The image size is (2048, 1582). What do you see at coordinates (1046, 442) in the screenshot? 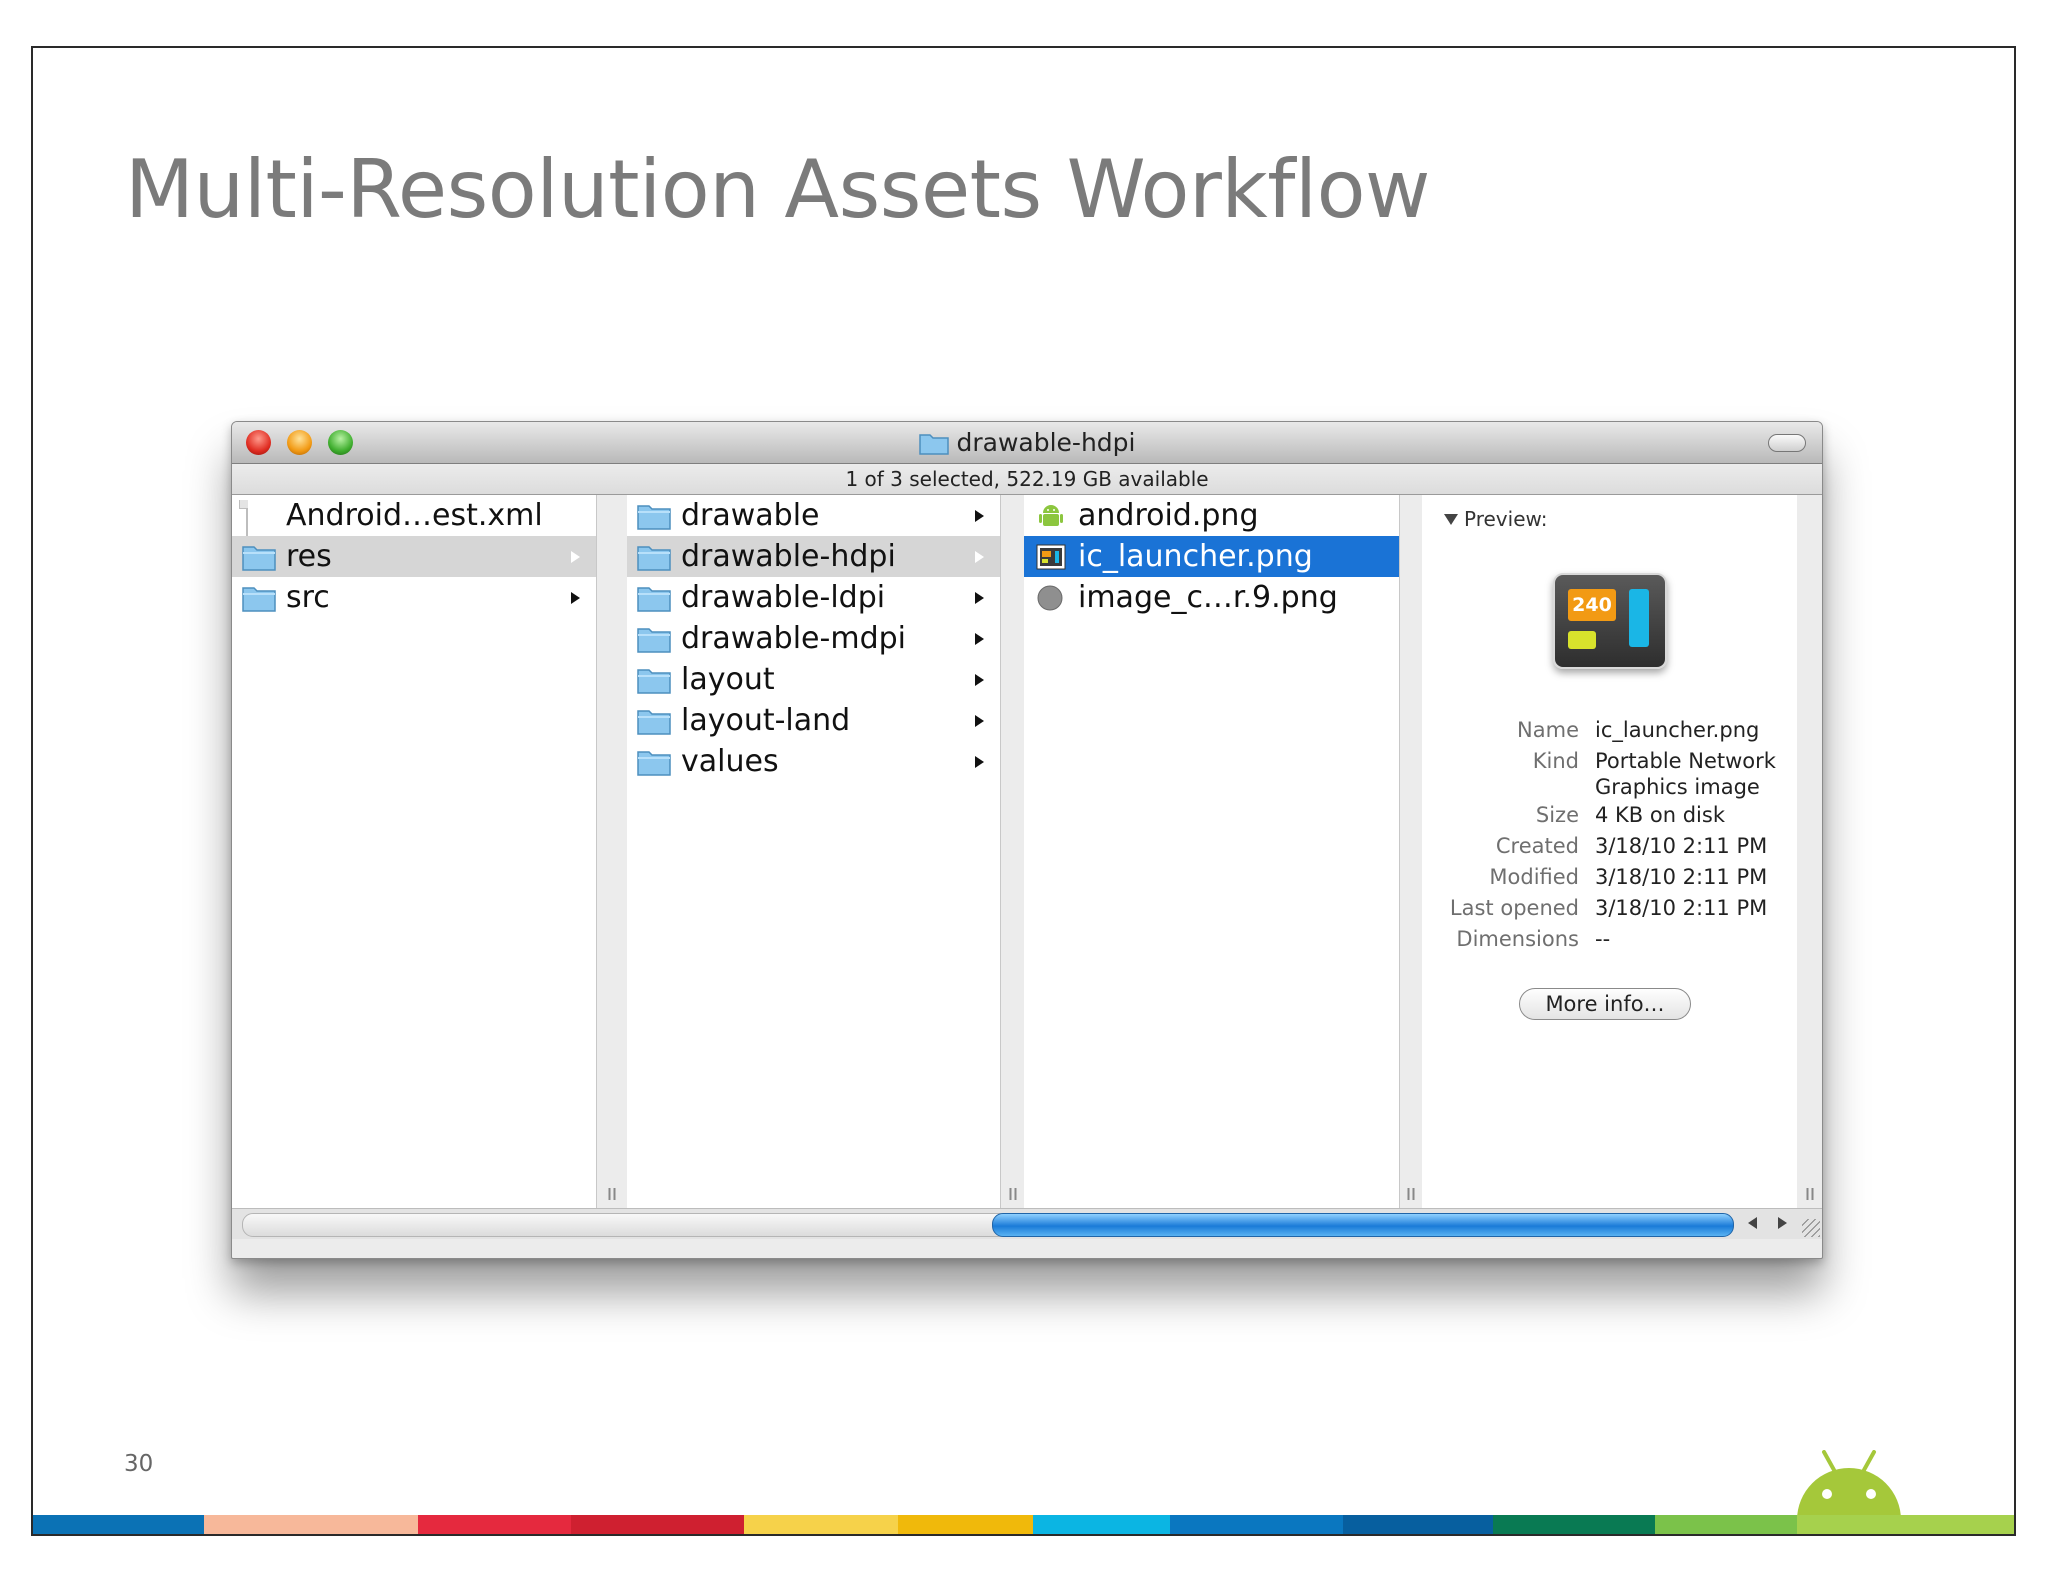
I see `window-title: drawable-hdpi` at bounding box center [1046, 442].